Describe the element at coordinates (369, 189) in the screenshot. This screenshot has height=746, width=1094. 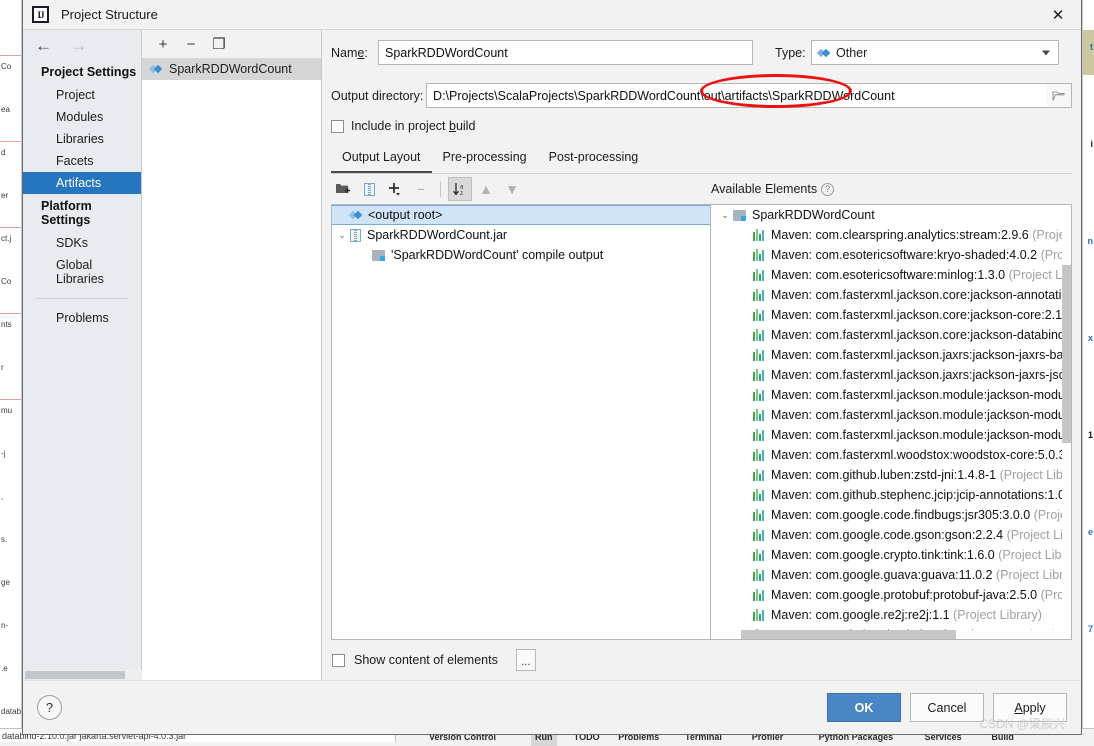
I see `archive-icon` at that location.